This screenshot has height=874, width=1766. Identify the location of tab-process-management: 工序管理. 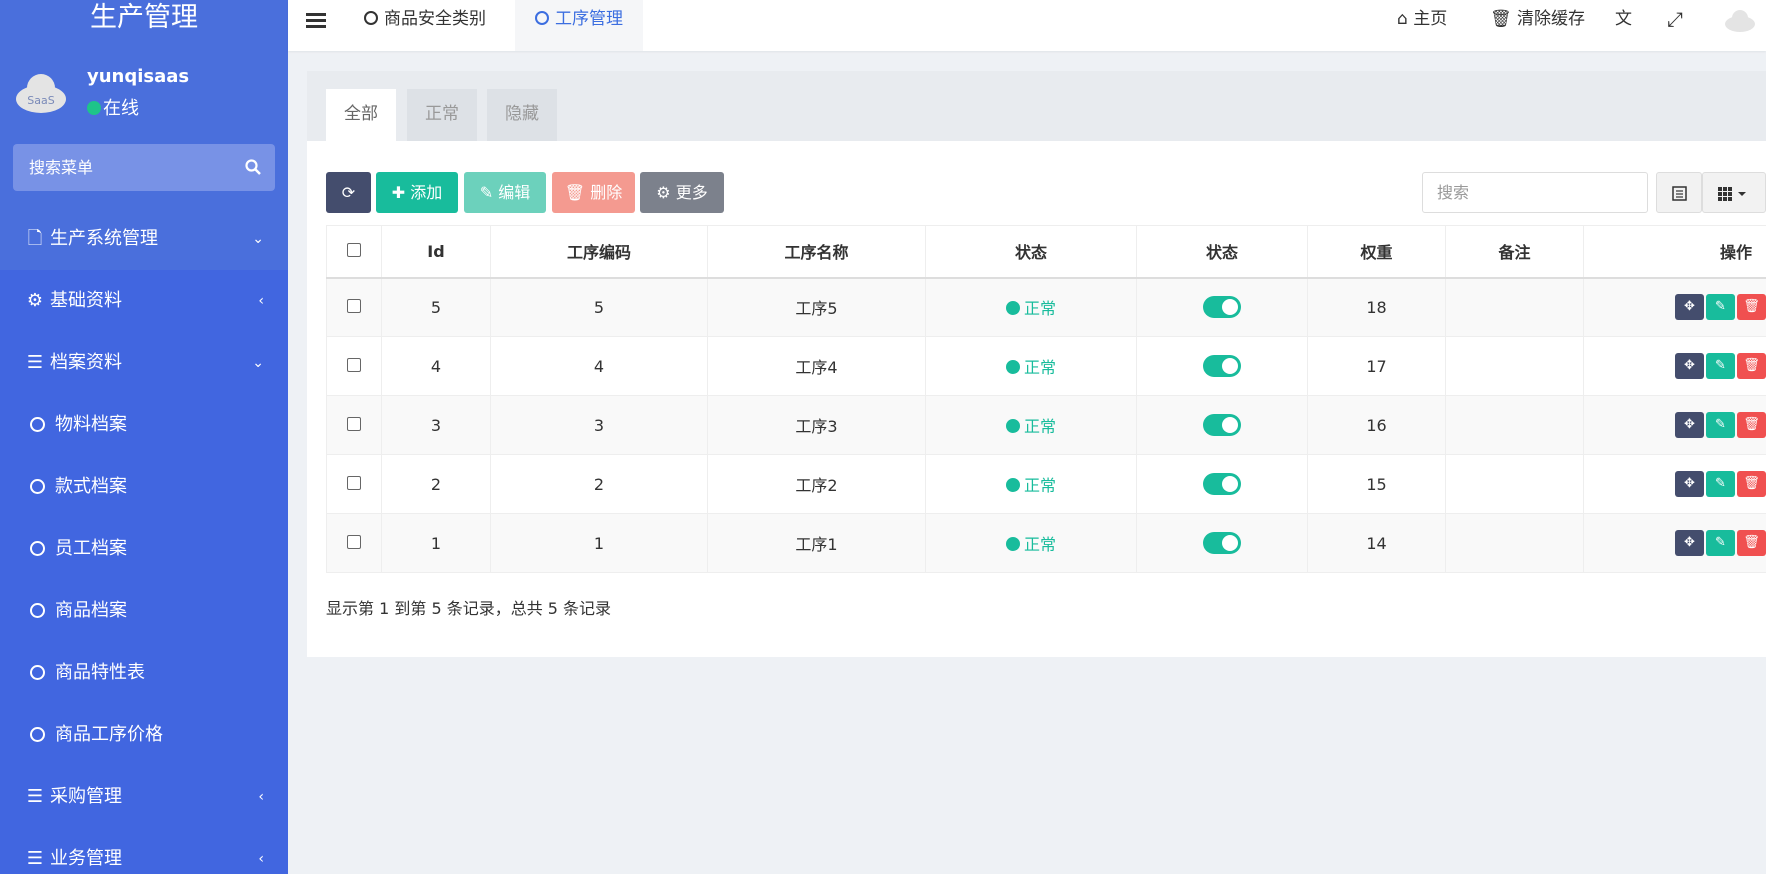
(579, 25).